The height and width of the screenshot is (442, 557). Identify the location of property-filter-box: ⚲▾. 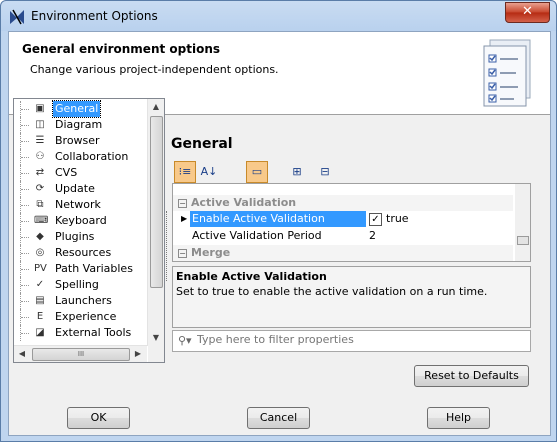
(351, 341).